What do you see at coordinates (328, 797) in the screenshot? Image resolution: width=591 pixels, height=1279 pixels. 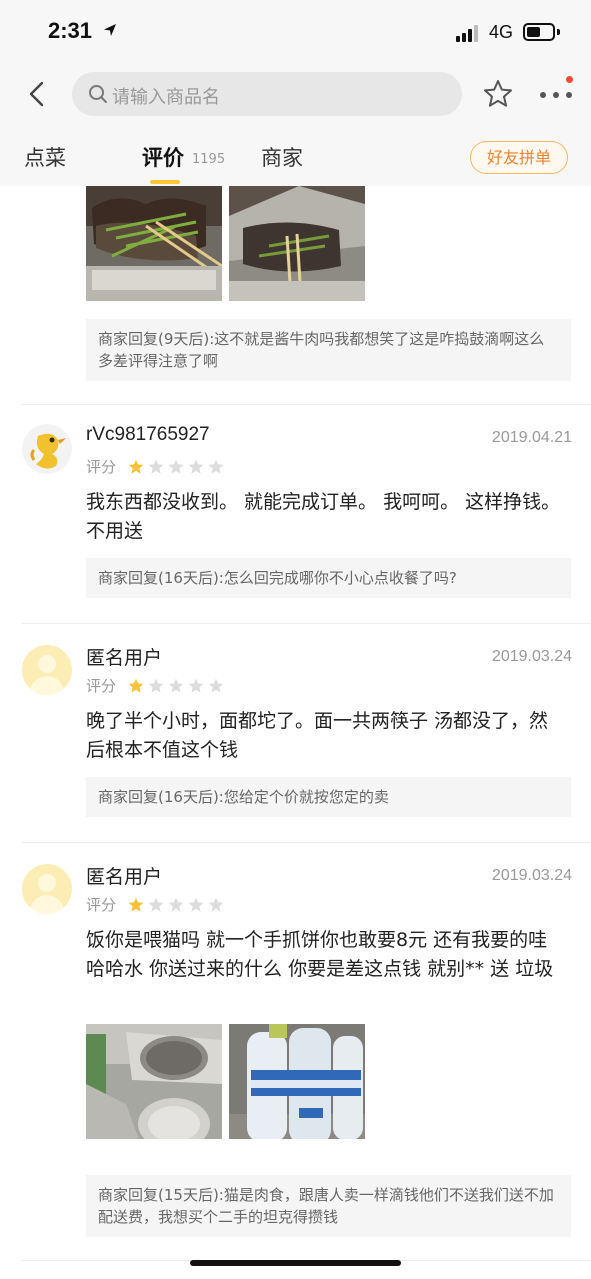 I see `merchant-reply: 商家回复(16天后):您给定个价就按您定的卖` at bounding box center [328, 797].